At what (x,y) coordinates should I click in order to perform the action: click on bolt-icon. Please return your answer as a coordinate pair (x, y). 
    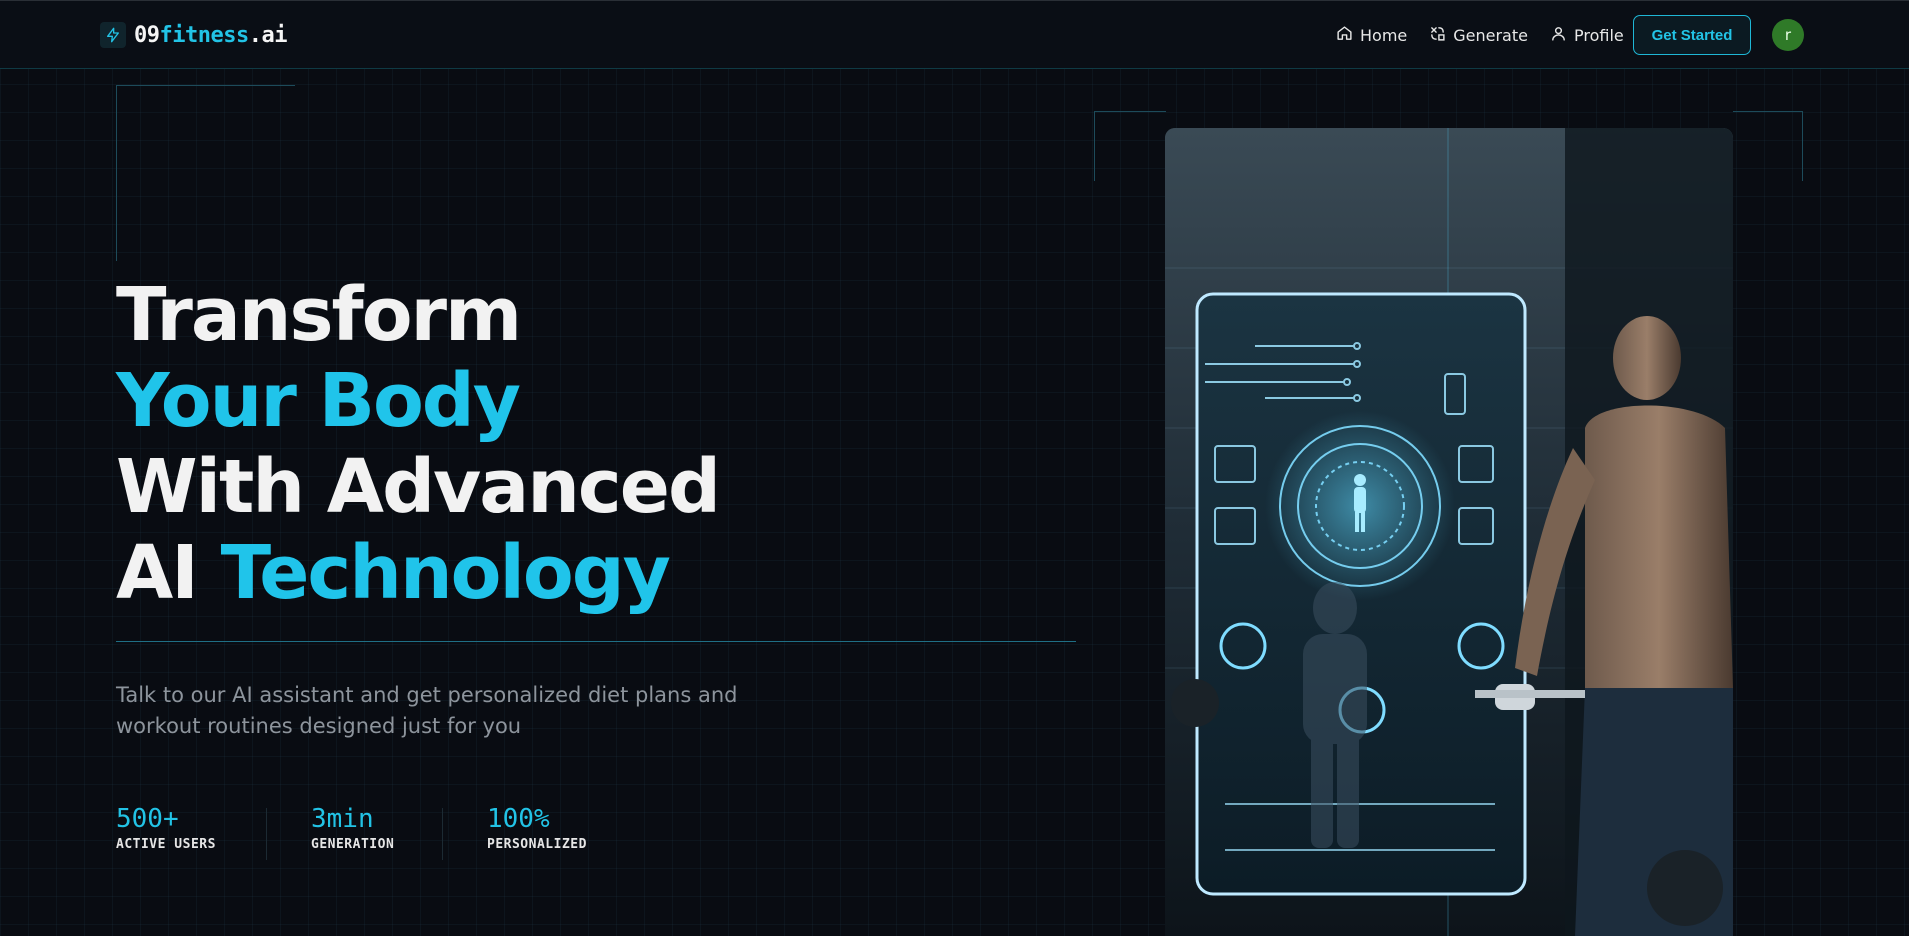
    Looking at the image, I should click on (113, 35).